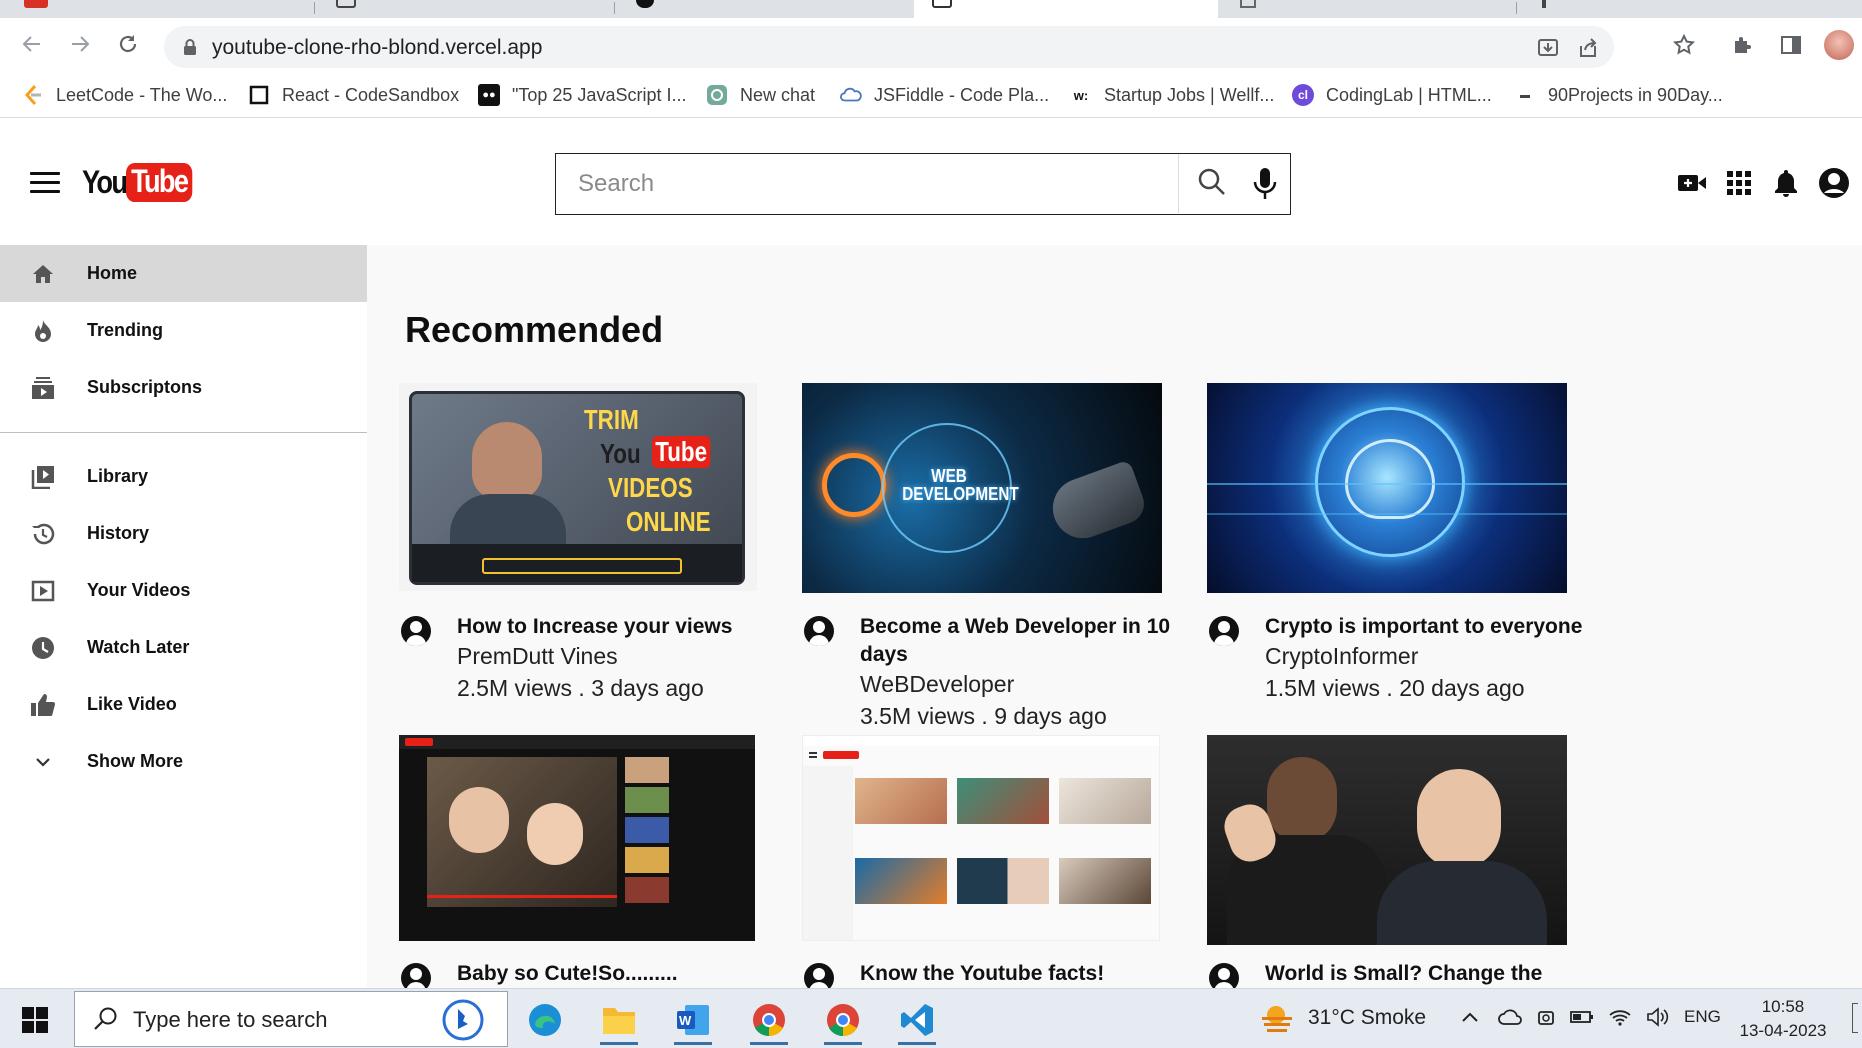 The width and height of the screenshot is (1862, 1048). What do you see at coordinates (1265, 184) in the screenshot?
I see `voice-search-button` at bounding box center [1265, 184].